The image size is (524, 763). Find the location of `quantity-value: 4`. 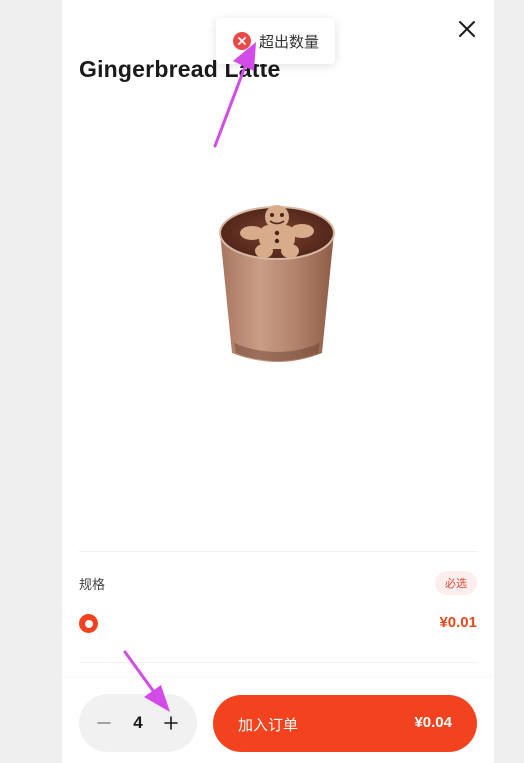

quantity-value: 4 is located at coordinates (138, 722).